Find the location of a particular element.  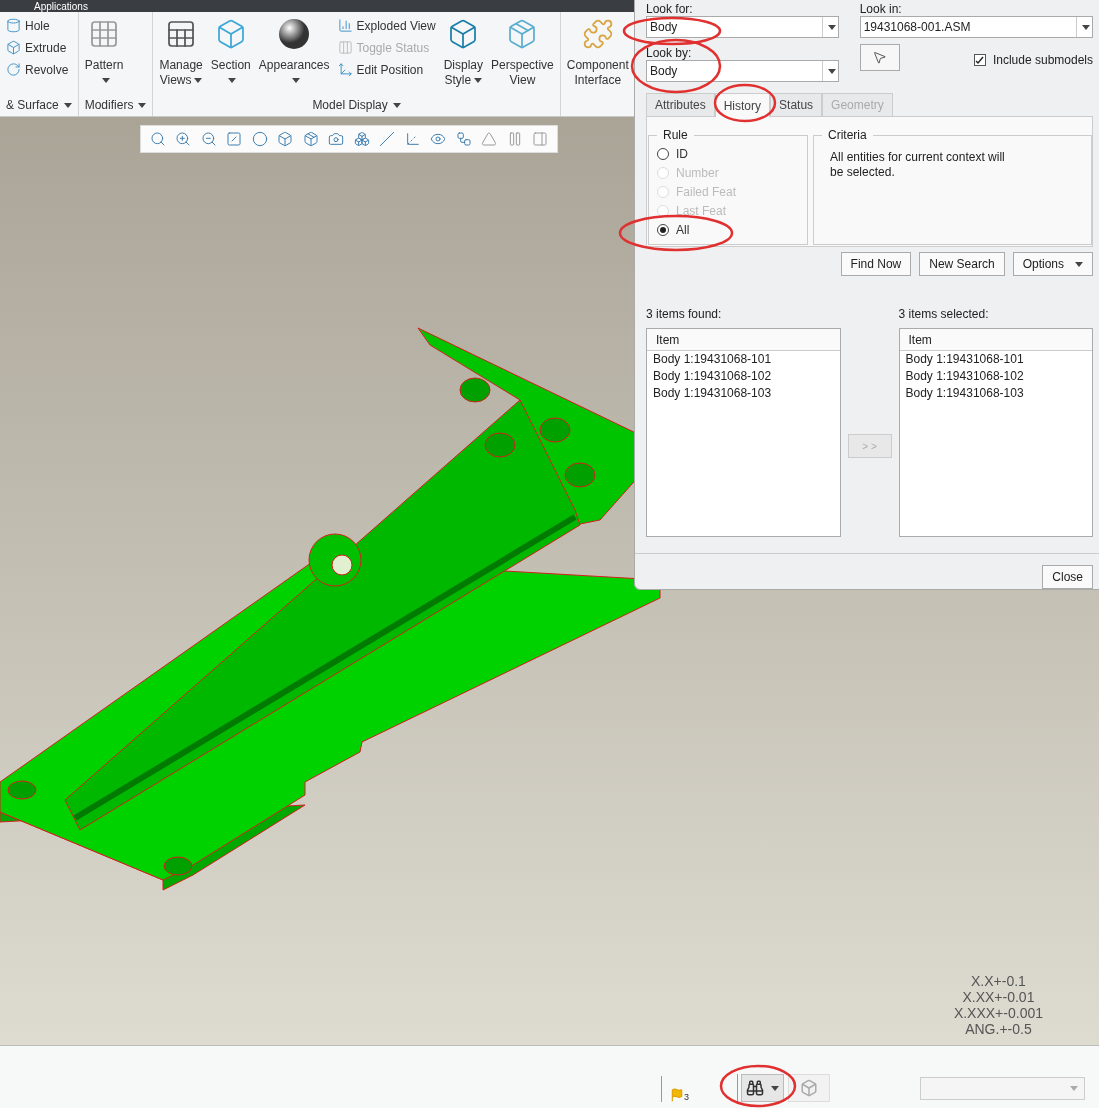

shading-icon is located at coordinates (259, 139).